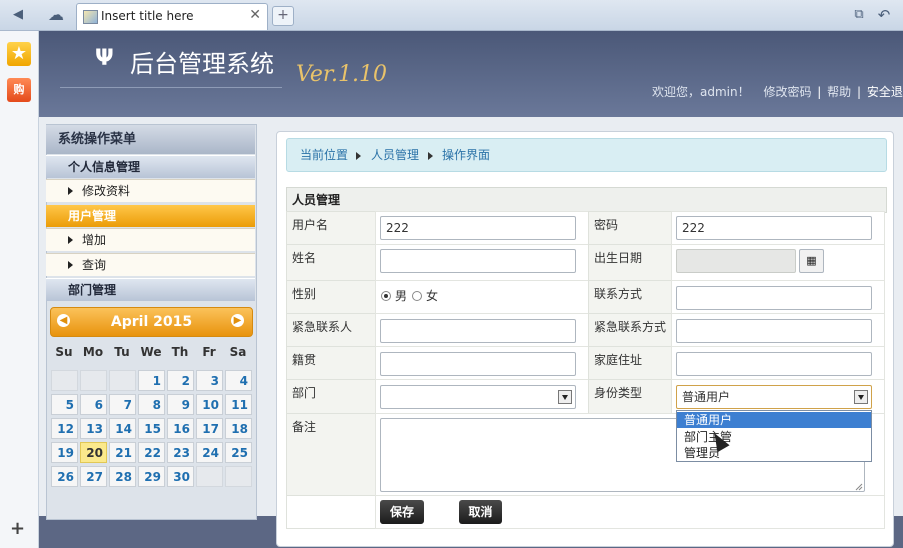 The width and height of the screenshot is (903, 548). Describe the element at coordinates (122, 428) in the screenshot. I see `calendar-day: 14` at that location.